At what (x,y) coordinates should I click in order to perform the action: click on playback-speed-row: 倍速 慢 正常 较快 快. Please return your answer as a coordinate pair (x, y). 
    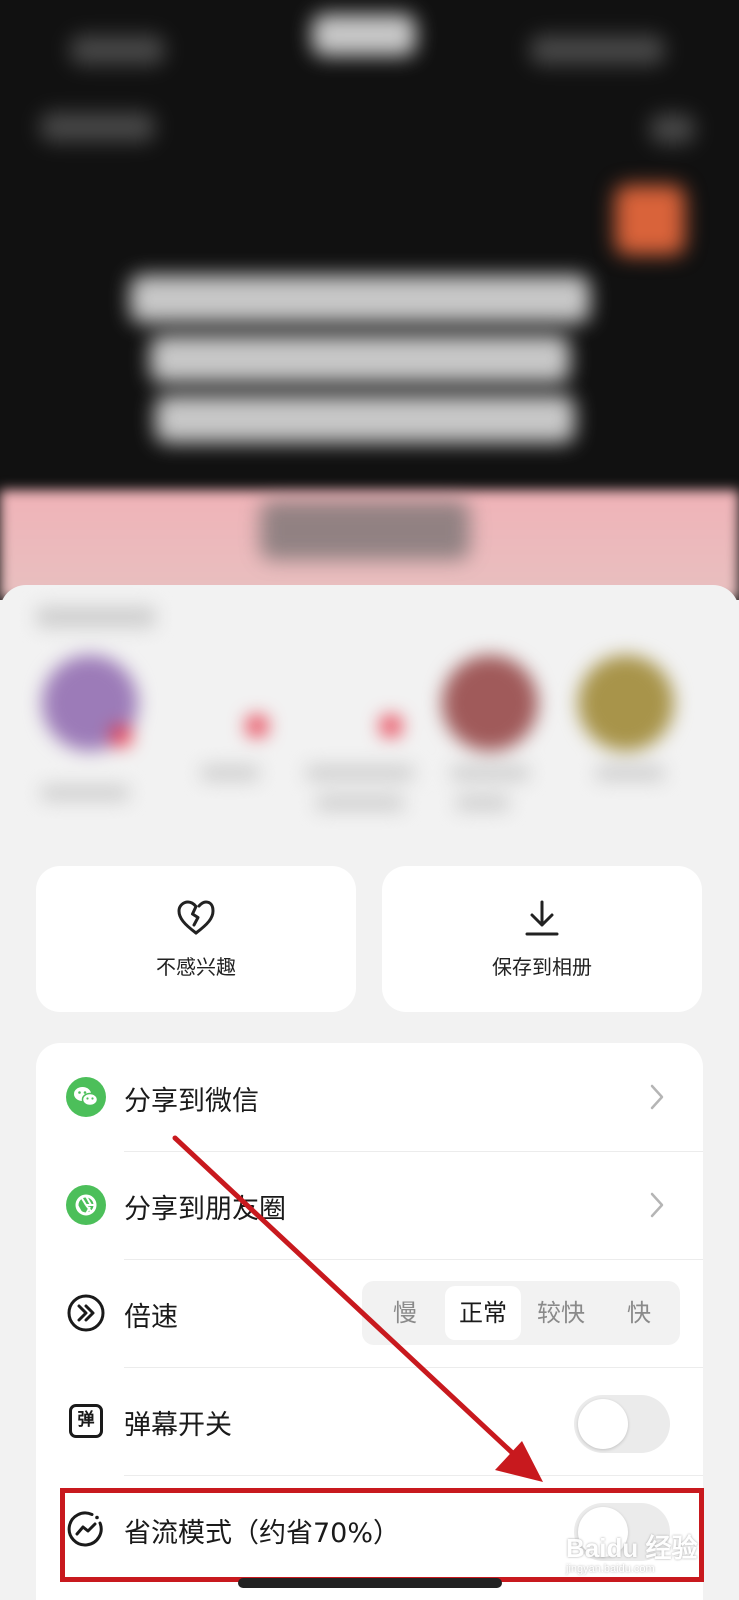
    Looking at the image, I should click on (369, 1313).